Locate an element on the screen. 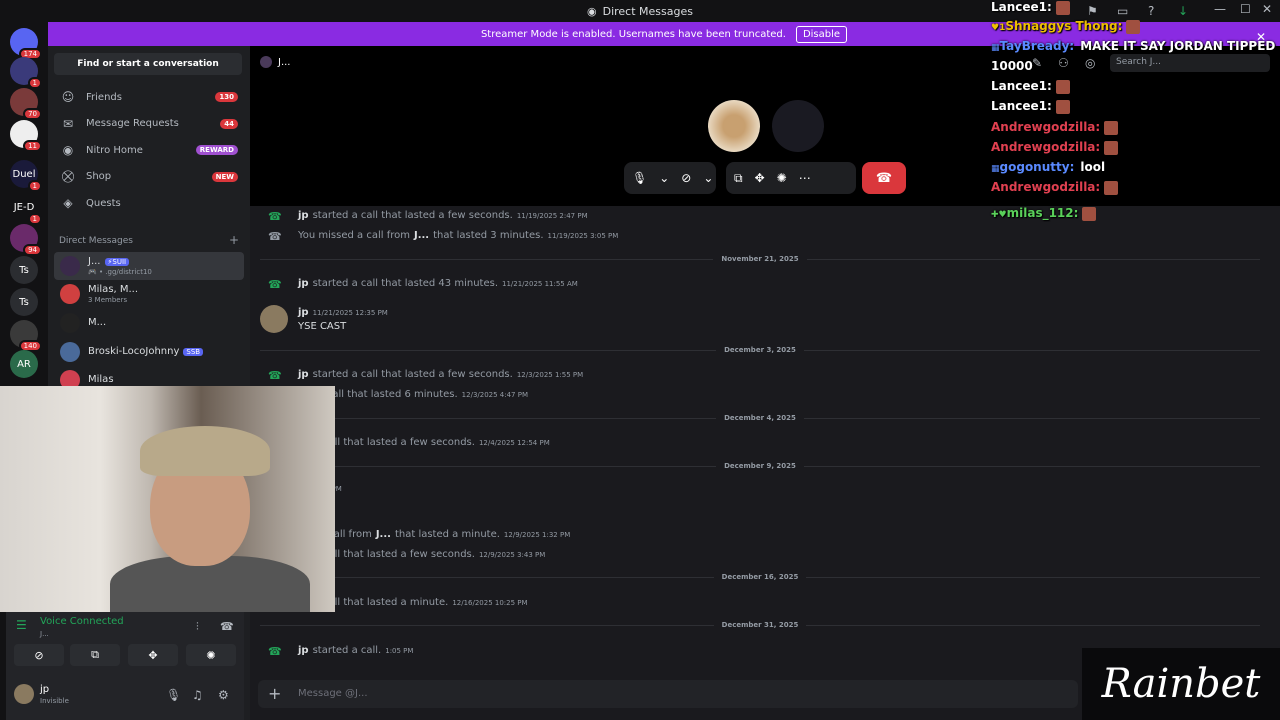  dm-item: Milas, M... 3 Members is located at coordinates (149, 294).